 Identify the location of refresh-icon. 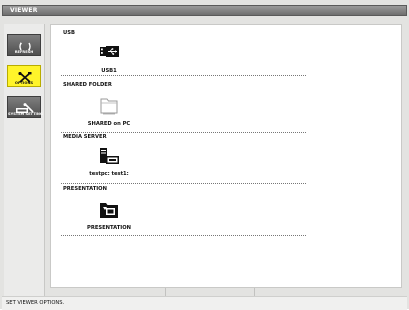
(24, 44).